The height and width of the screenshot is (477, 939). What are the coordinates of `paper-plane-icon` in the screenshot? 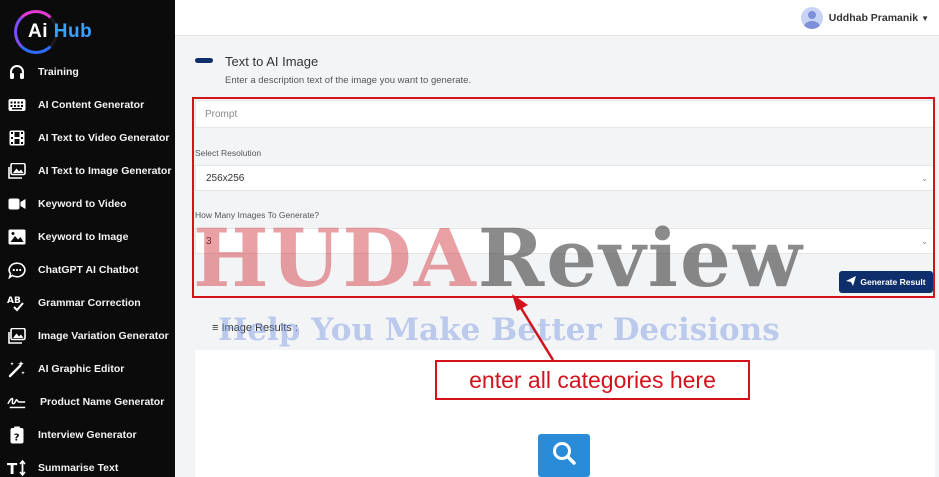 It's located at (851, 282).